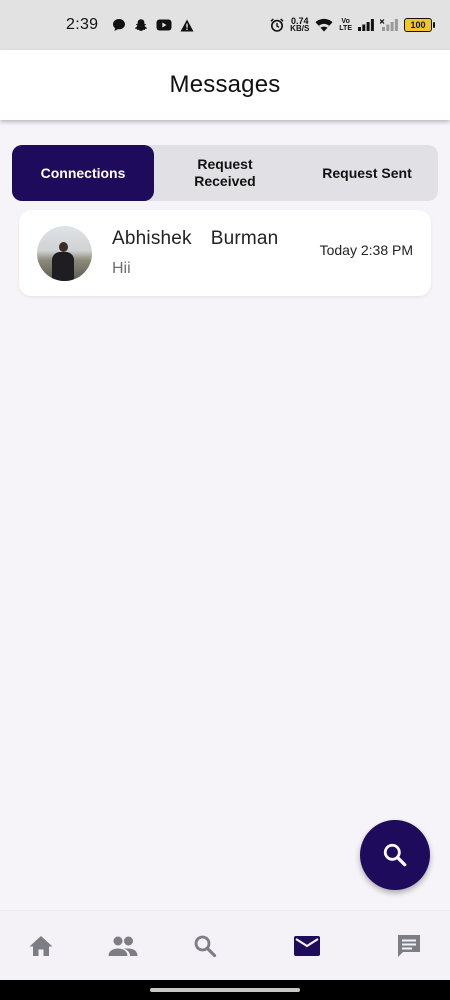  I want to click on home-icon, so click(41, 946).